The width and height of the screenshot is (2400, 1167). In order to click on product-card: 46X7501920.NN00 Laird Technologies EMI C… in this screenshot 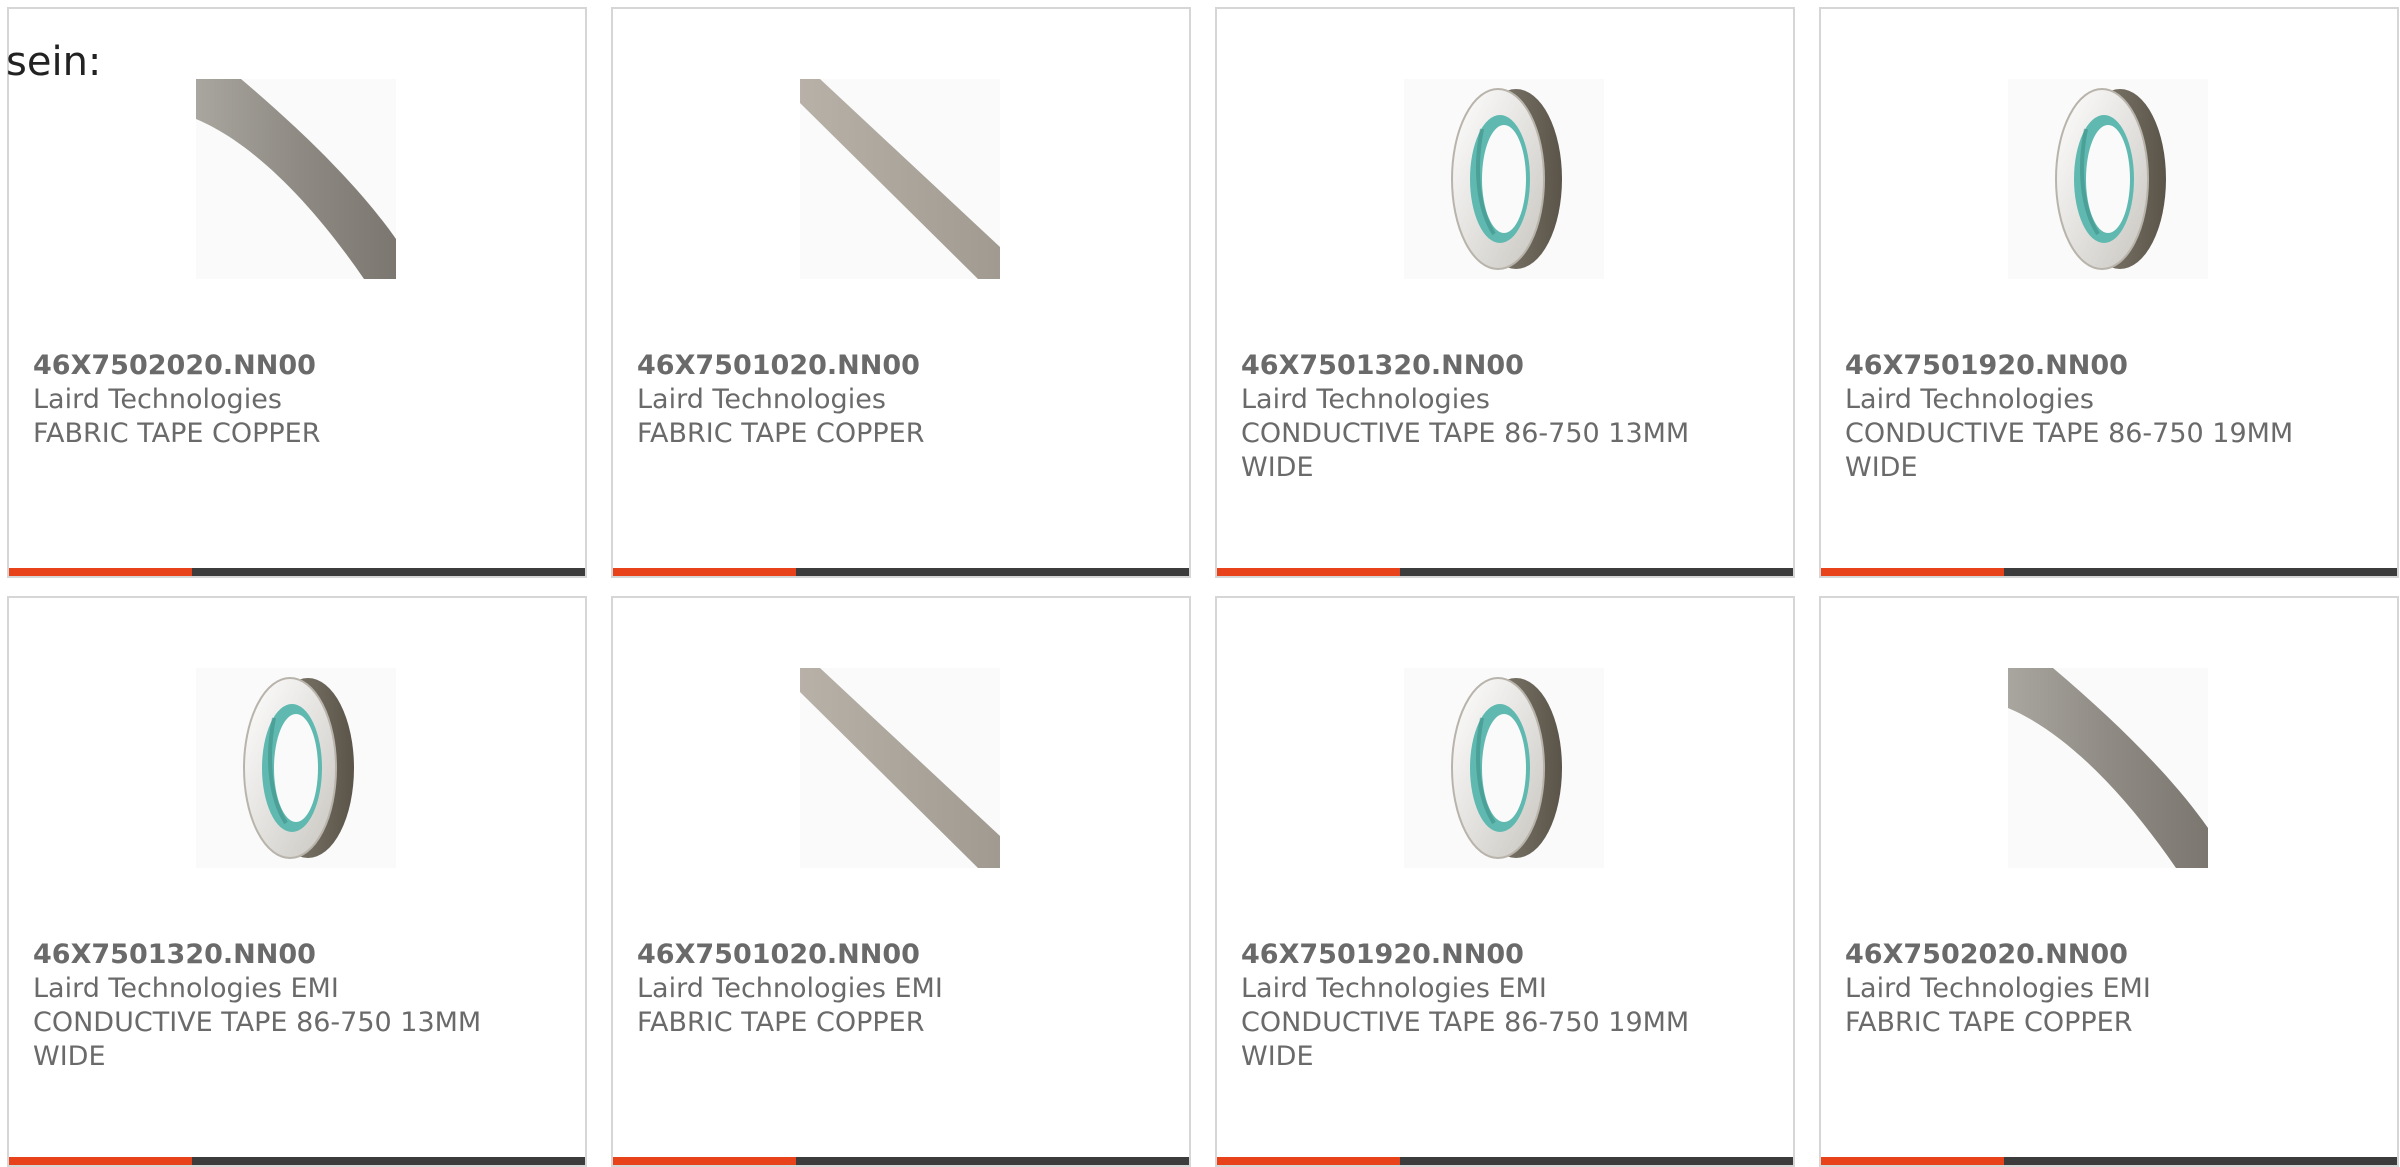, I will do `click(1505, 881)`.